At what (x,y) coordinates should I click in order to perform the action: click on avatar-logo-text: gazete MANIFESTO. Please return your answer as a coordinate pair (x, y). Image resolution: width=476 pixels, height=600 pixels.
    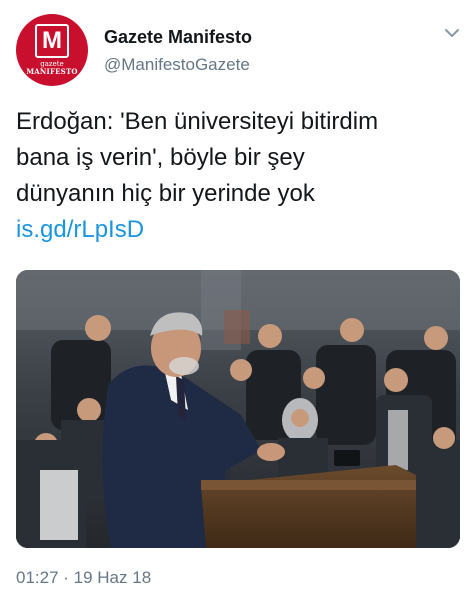
    Looking at the image, I should click on (51, 68).